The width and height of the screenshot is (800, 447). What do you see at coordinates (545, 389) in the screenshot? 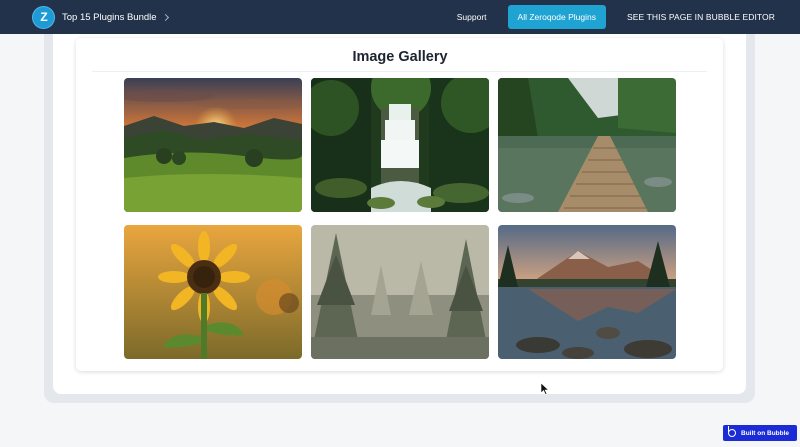
I see `mouse-cursor-icon` at bounding box center [545, 389].